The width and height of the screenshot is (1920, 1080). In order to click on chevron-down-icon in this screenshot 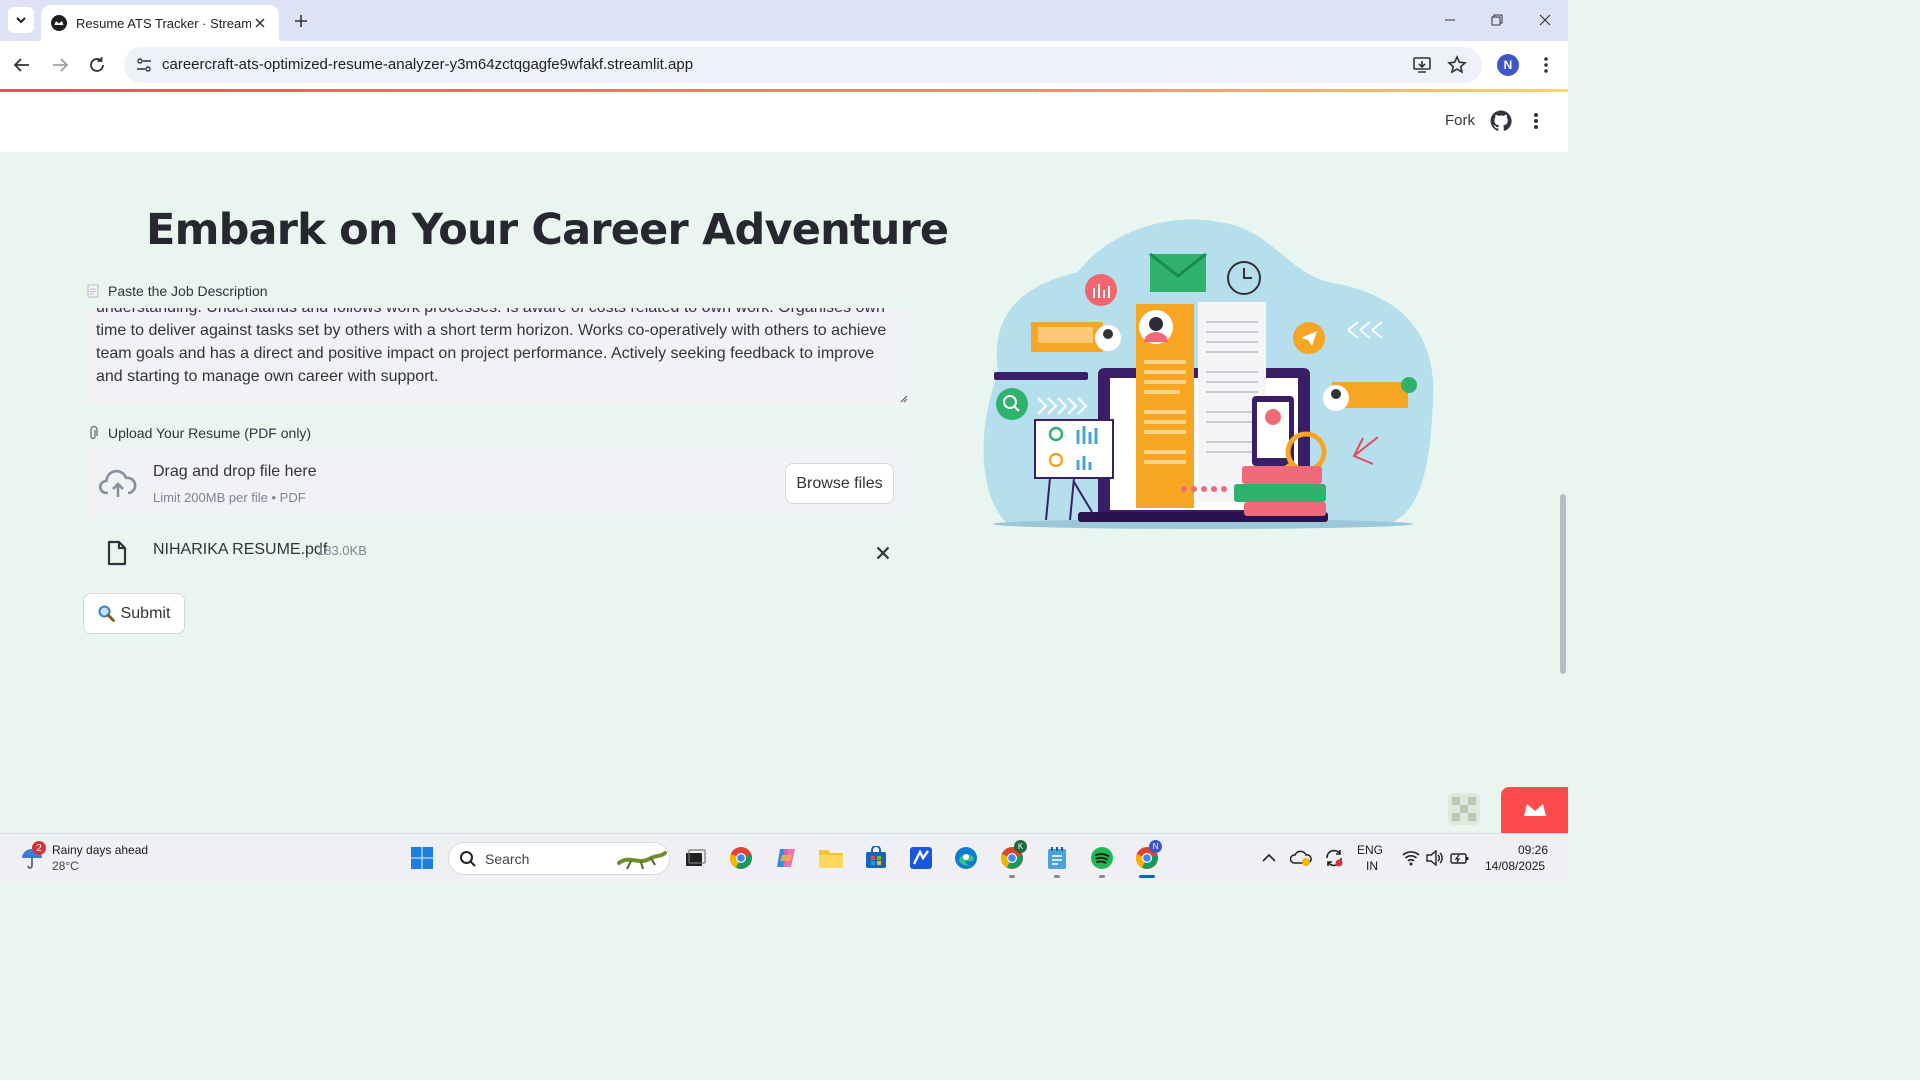, I will do `click(21, 20)`.